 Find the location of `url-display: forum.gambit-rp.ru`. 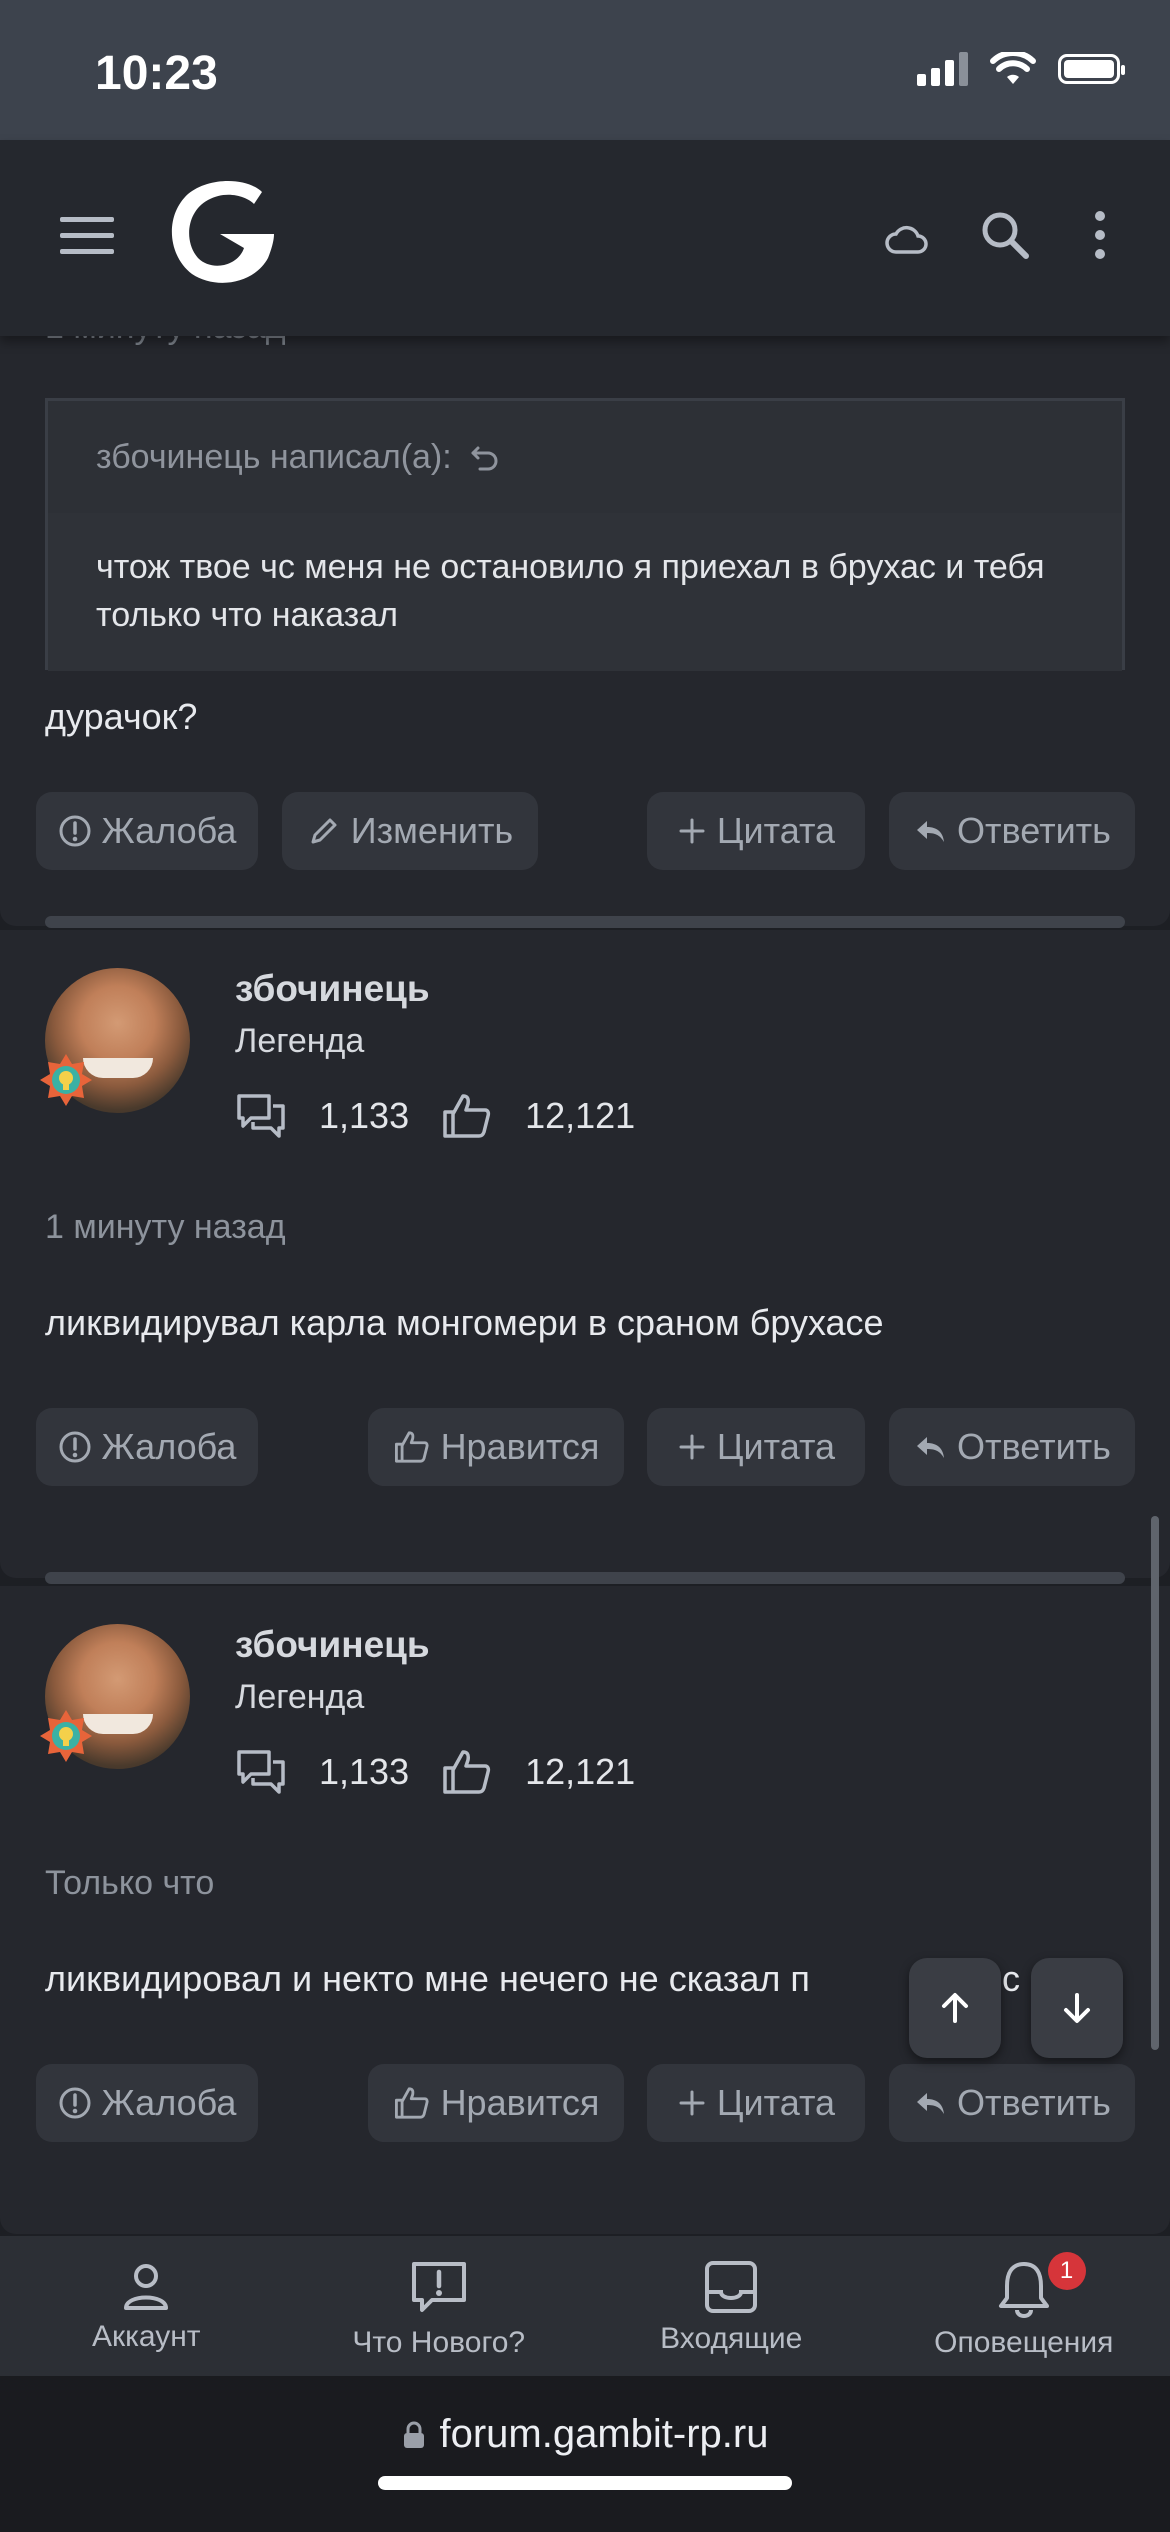

url-display: forum.gambit-rp.ru is located at coordinates (585, 2434).